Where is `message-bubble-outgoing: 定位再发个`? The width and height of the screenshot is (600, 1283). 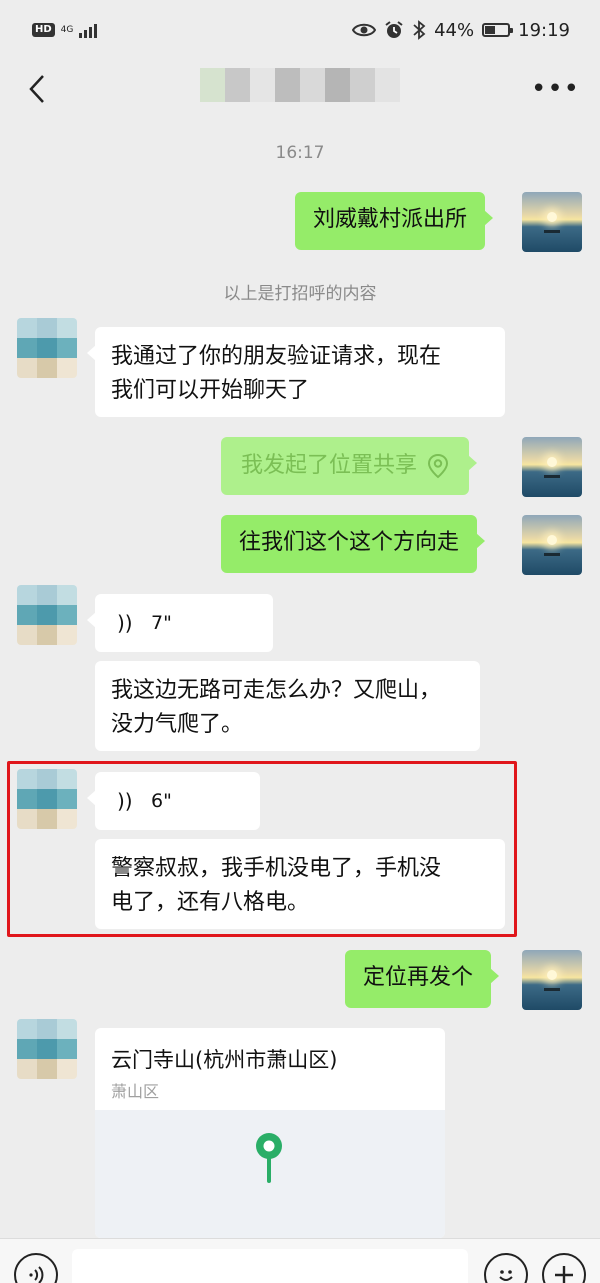 message-bubble-outgoing: 定位再发个 is located at coordinates (422, 979).